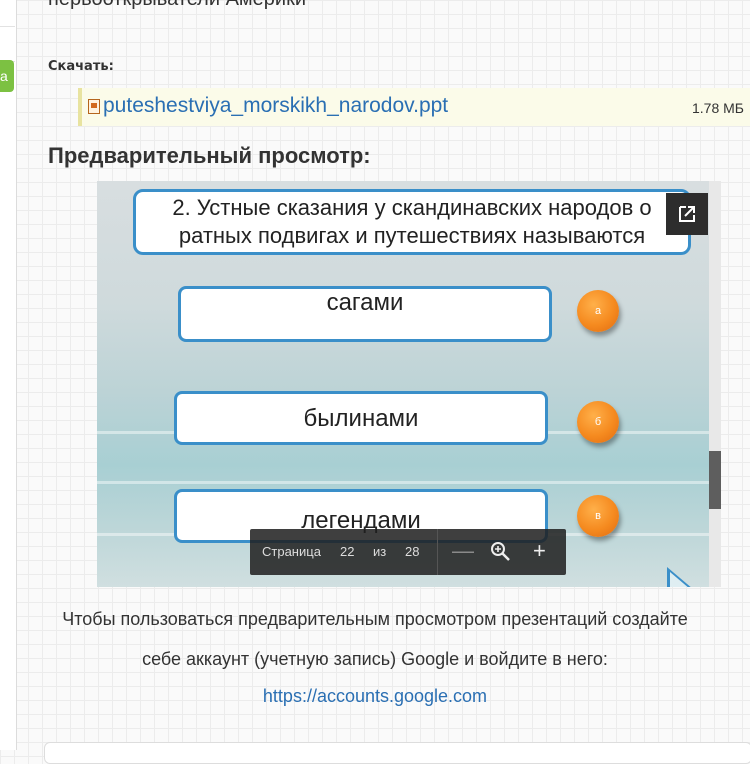  Describe the element at coordinates (501, 555) in the screenshot. I see `zoom-icon` at that location.